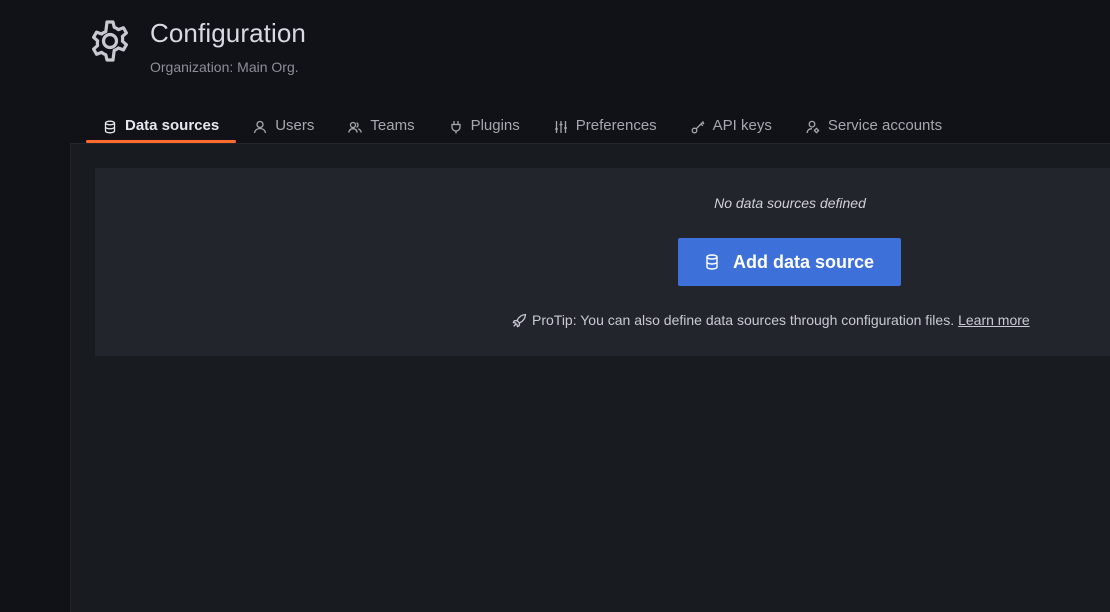 Image resolution: width=1110 pixels, height=612 pixels. I want to click on plug-icon, so click(456, 127).